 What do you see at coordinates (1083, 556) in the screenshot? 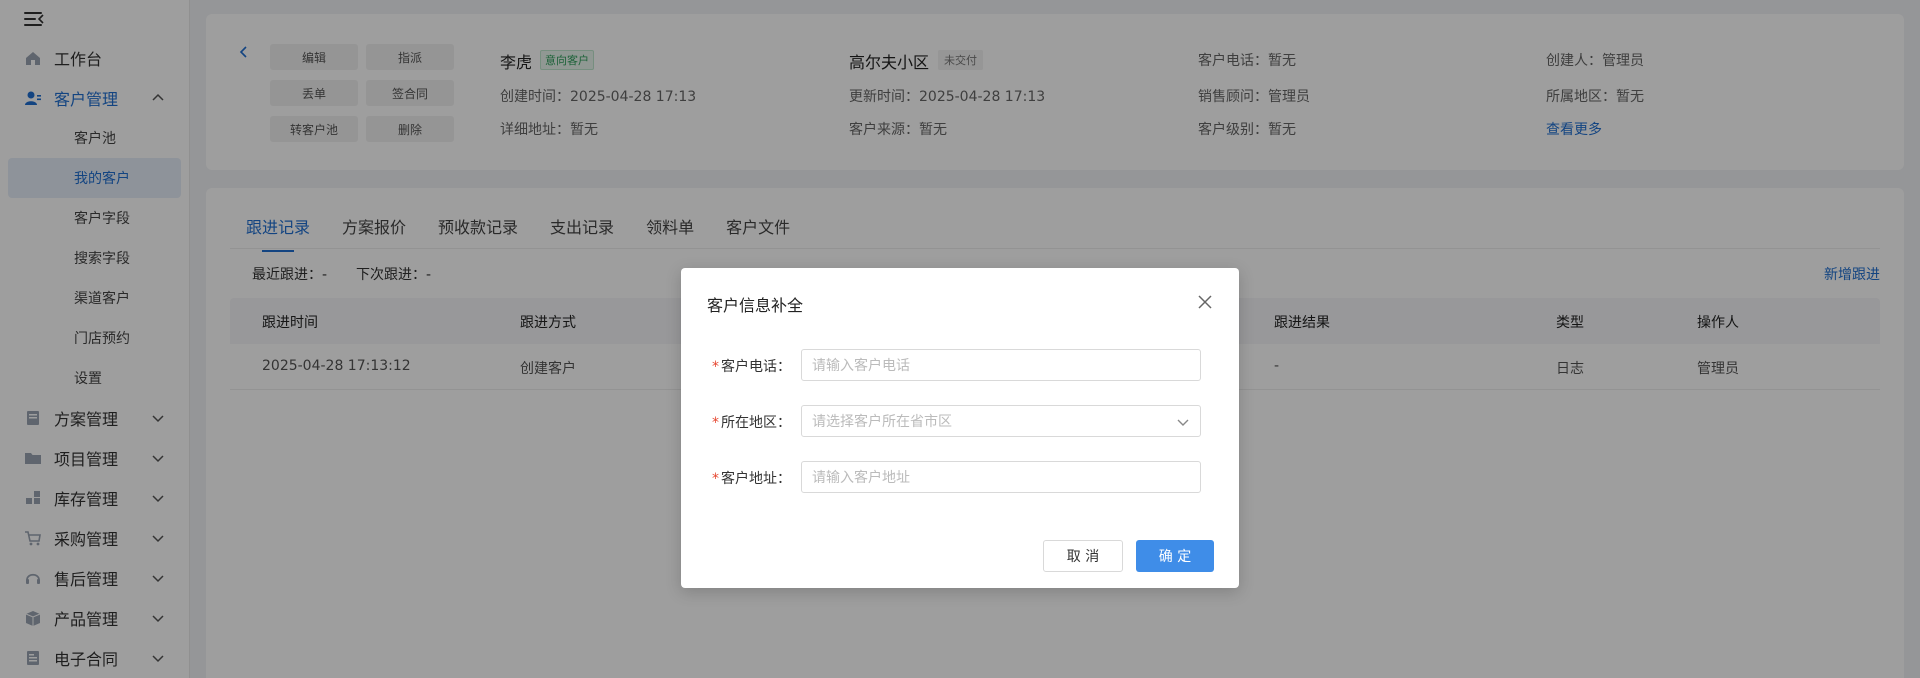
I see `cancel-button: 取 消` at bounding box center [1083, 556].